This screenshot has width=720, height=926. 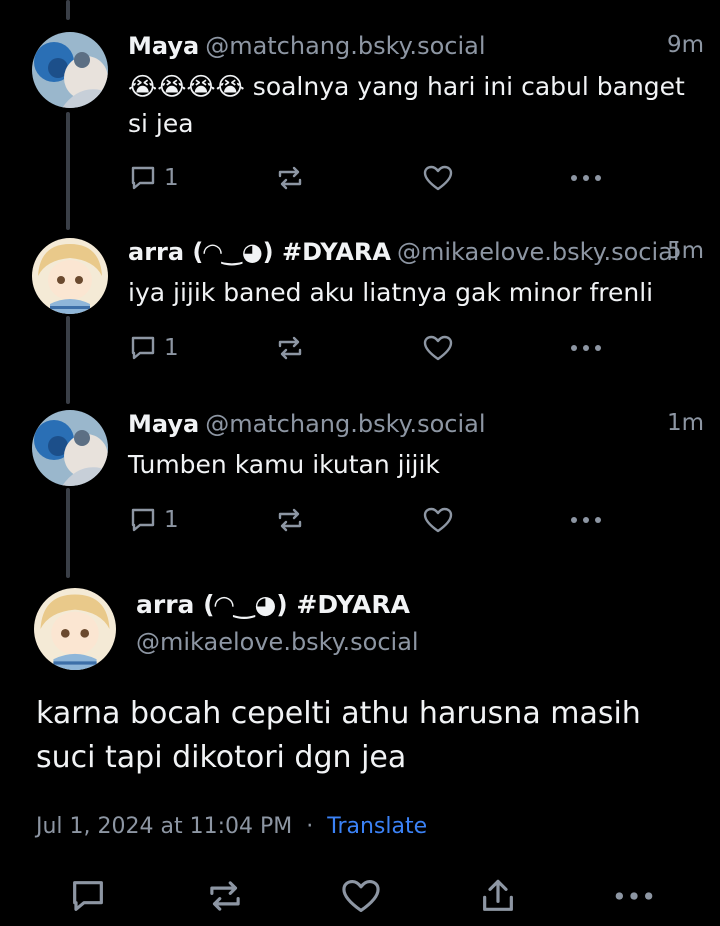 I want to click on post-time: 5m, so click(x=685, y=251).